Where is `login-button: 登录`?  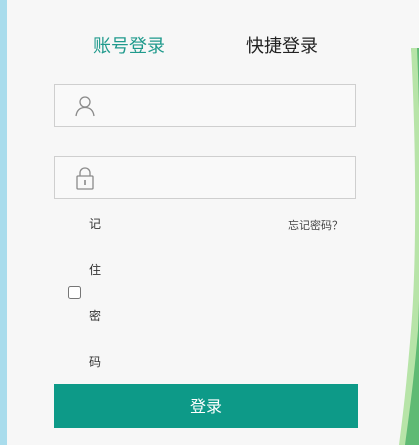 login-button: 登录 is located at coordinates (206, 406).